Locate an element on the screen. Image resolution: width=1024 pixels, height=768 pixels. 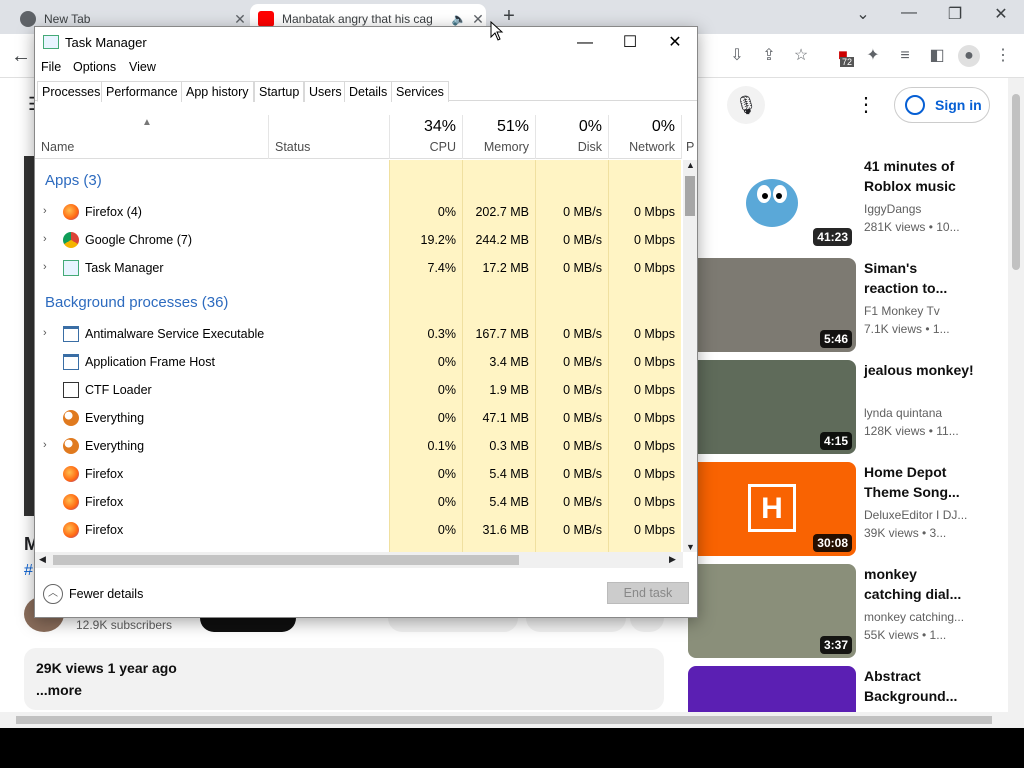
process-horizontal-scrollbar: ◀ ▶ is located at coordinates (359, 560).